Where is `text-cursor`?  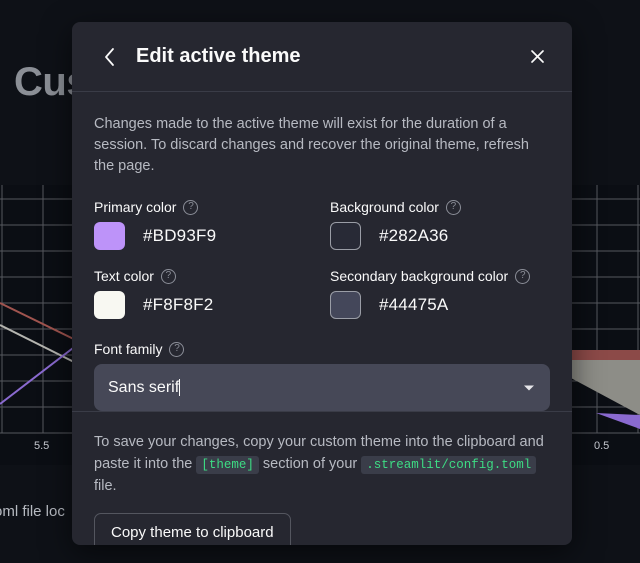 text-cursor is located at coordinates (180, 388).